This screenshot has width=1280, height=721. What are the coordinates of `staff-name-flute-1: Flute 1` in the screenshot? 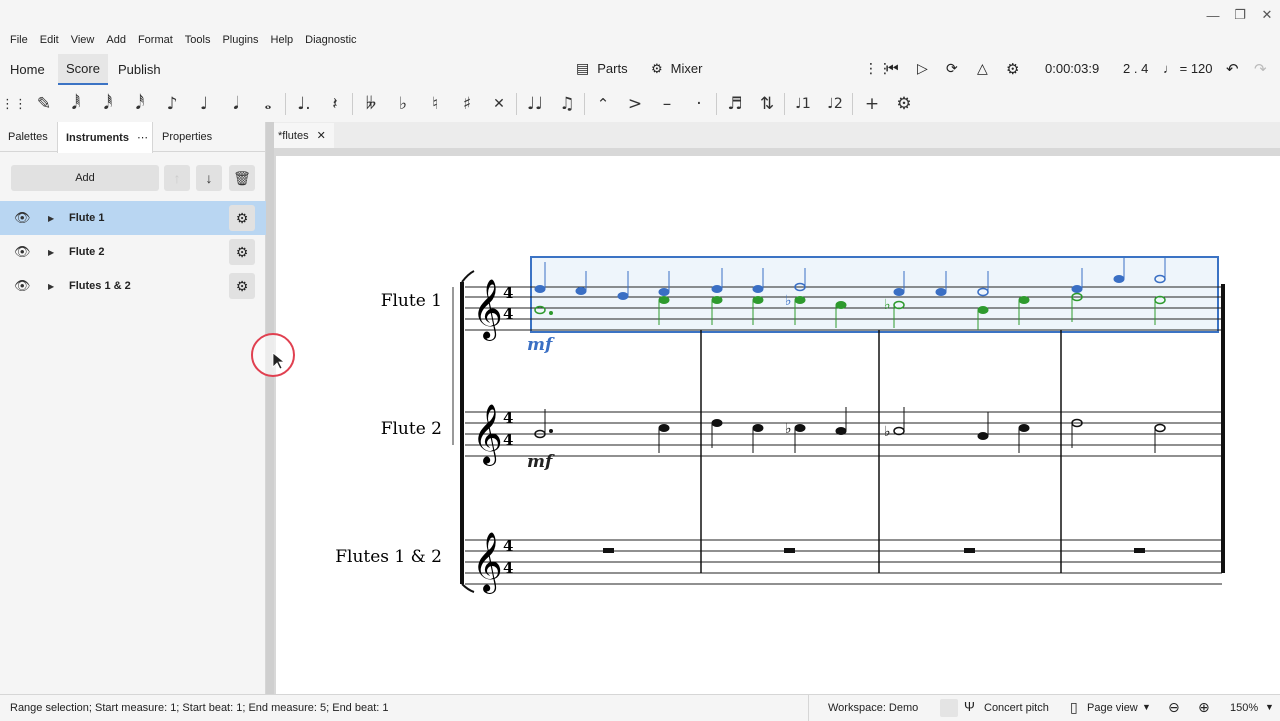 It's located at (411, 301).